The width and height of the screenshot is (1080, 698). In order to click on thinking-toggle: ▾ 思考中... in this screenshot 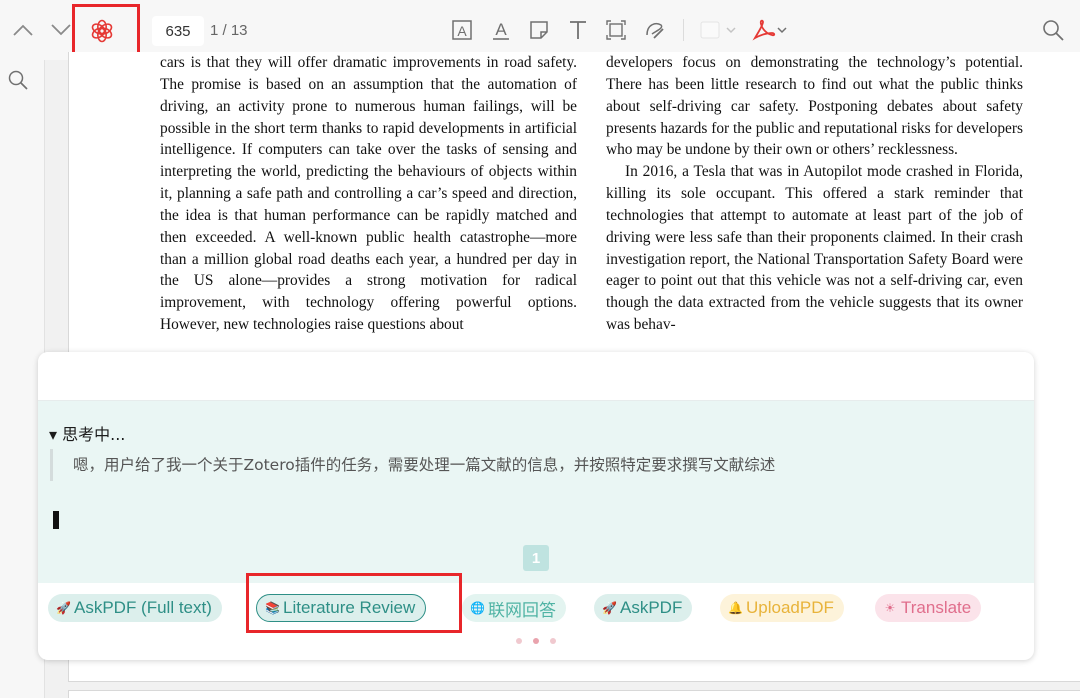, I will do `click(87, 433)`.